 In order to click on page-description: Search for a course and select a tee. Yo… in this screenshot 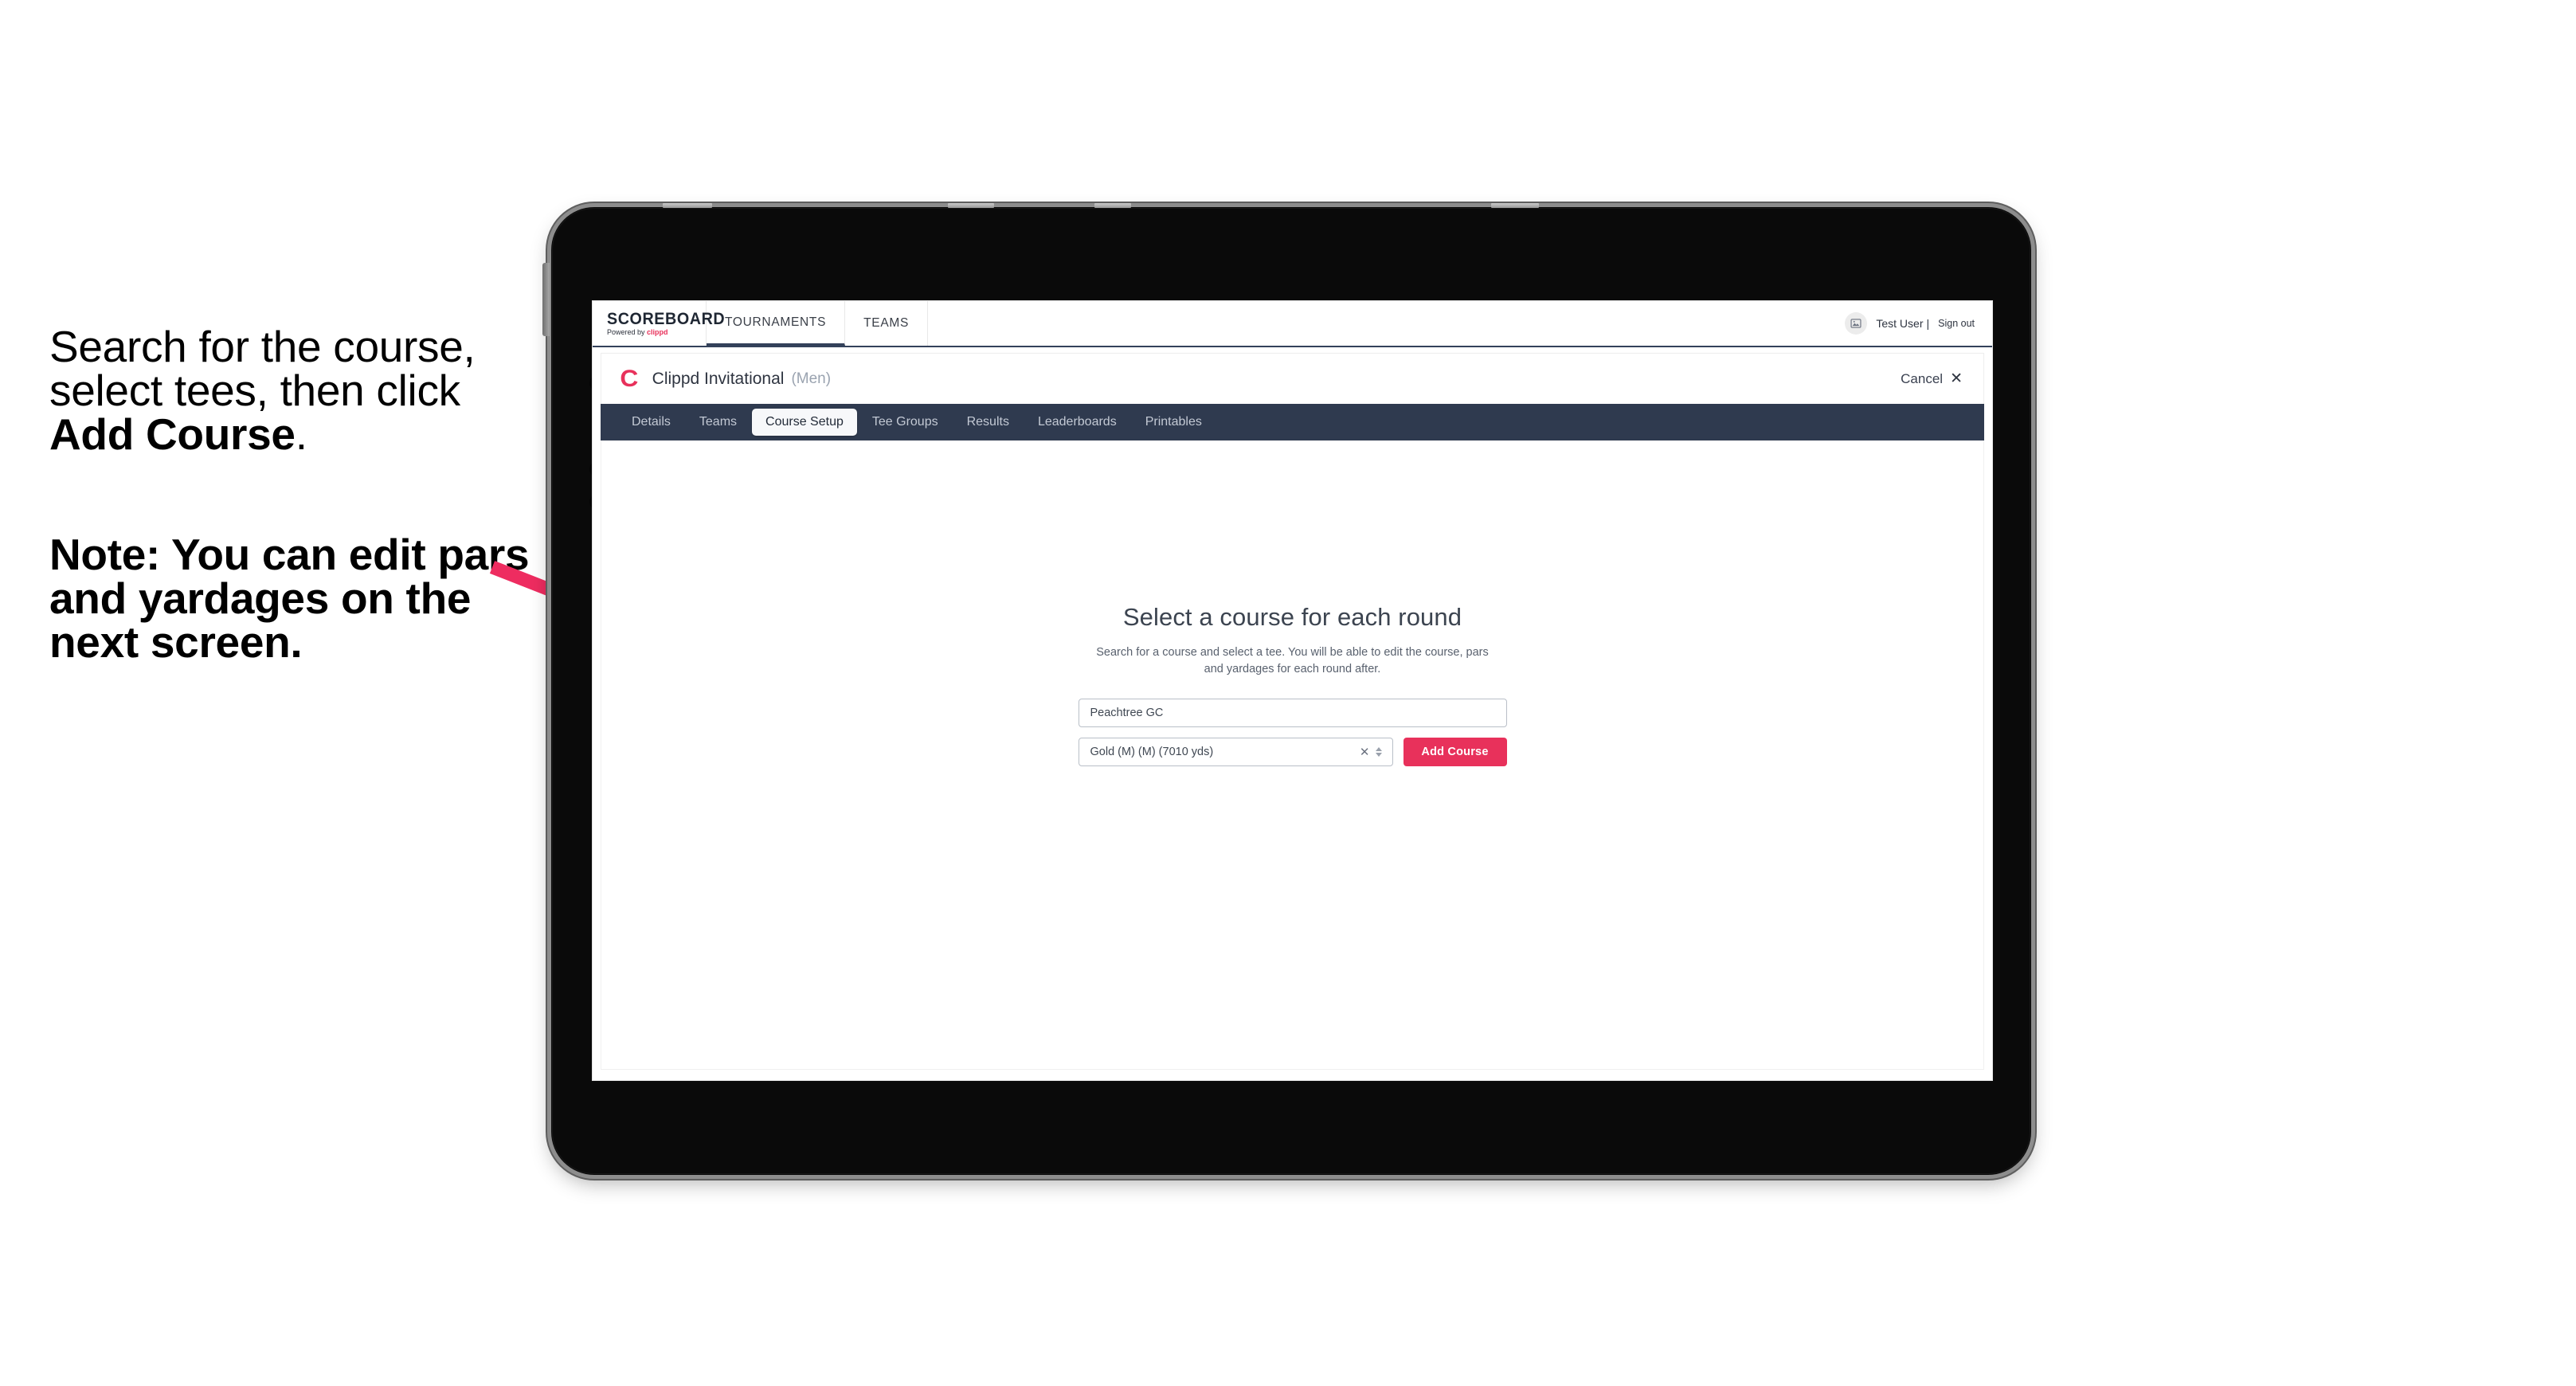, I will do `click(1292, 661)`.